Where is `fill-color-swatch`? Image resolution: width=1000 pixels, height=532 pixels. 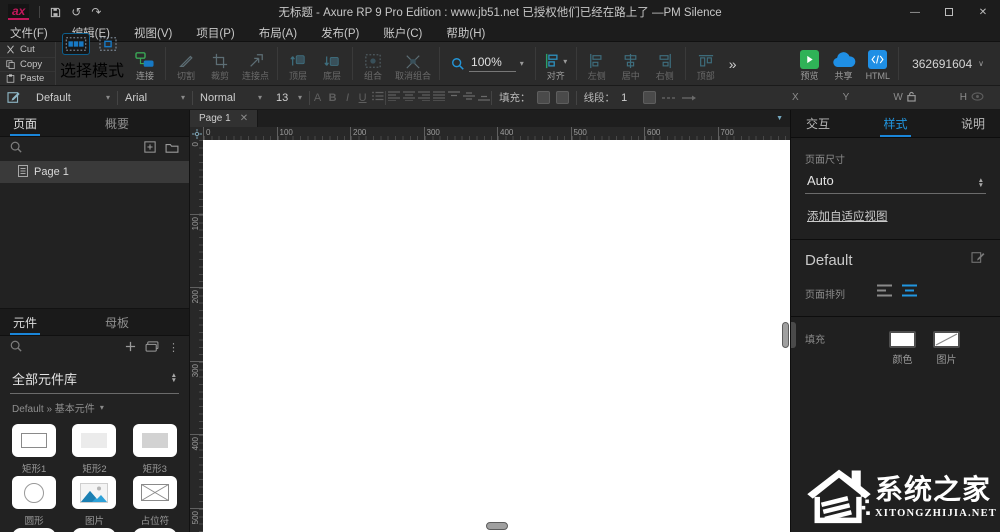
fill-color-swatch is located at coordinates (543, 97).